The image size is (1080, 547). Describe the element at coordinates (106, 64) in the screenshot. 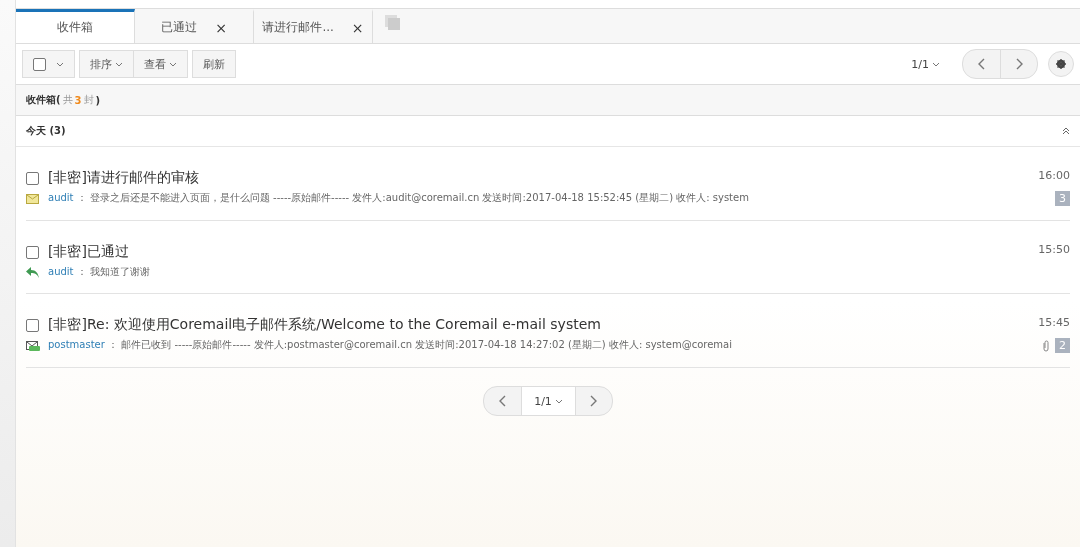

I see `sort-dropdown: 排序` at that location.